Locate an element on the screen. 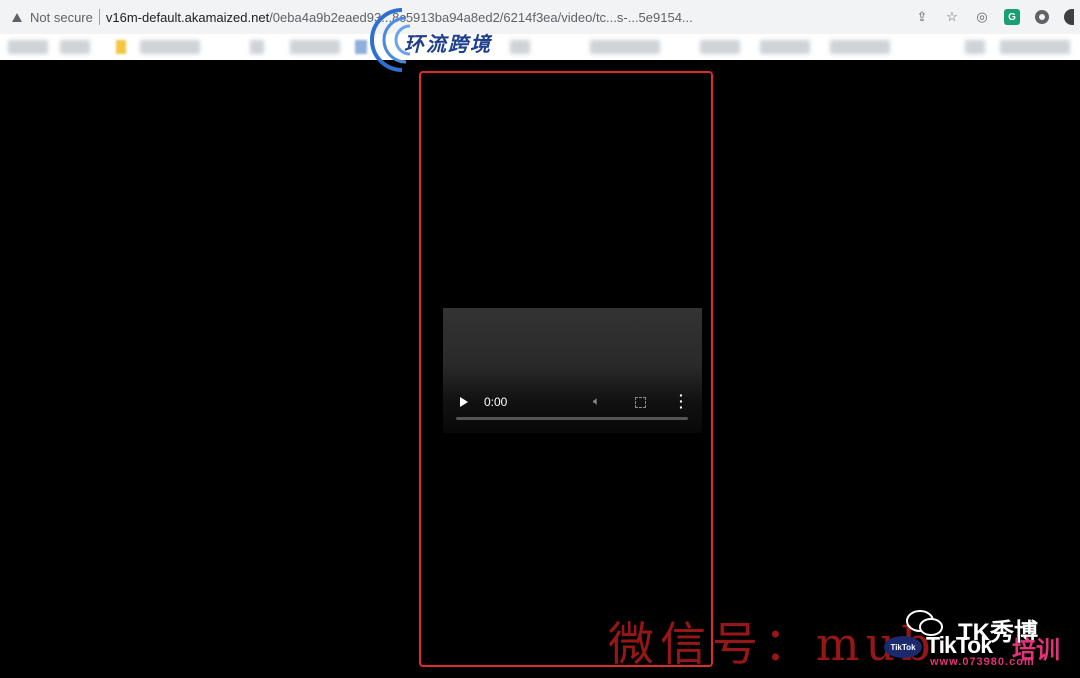  share-icon: ⇪ is located at coordinates (922, 17).